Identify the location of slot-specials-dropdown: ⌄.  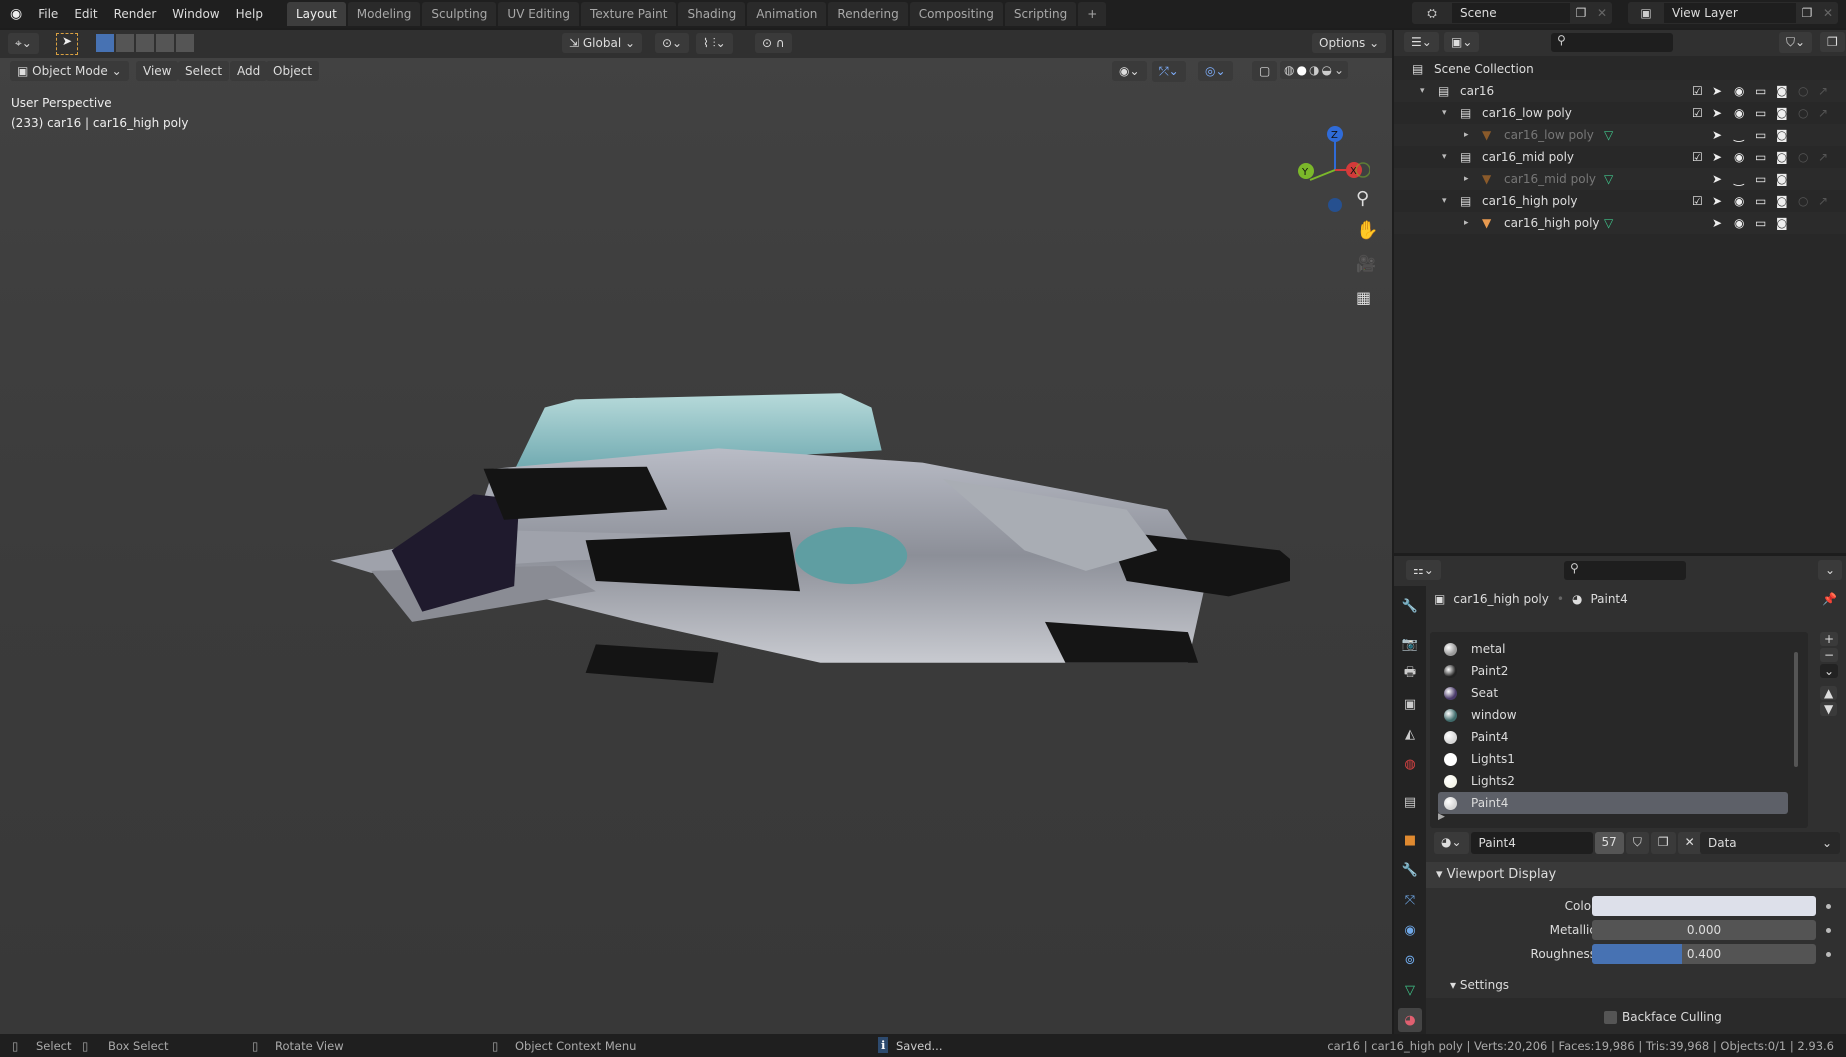
(1829, 671).